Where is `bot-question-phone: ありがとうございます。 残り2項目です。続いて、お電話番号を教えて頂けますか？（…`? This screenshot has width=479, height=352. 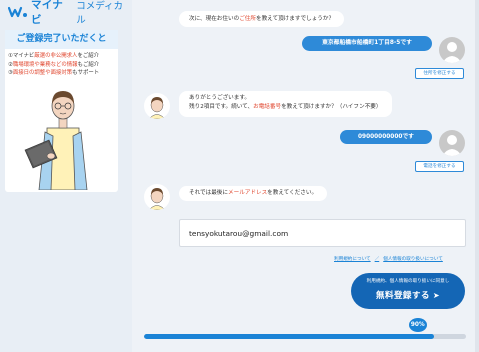 bot-question-phone: ありがとうございます。 残り2項目です。続いて、お電話番号を教えて頂けますか？（… is located at coordinates (285, 104).